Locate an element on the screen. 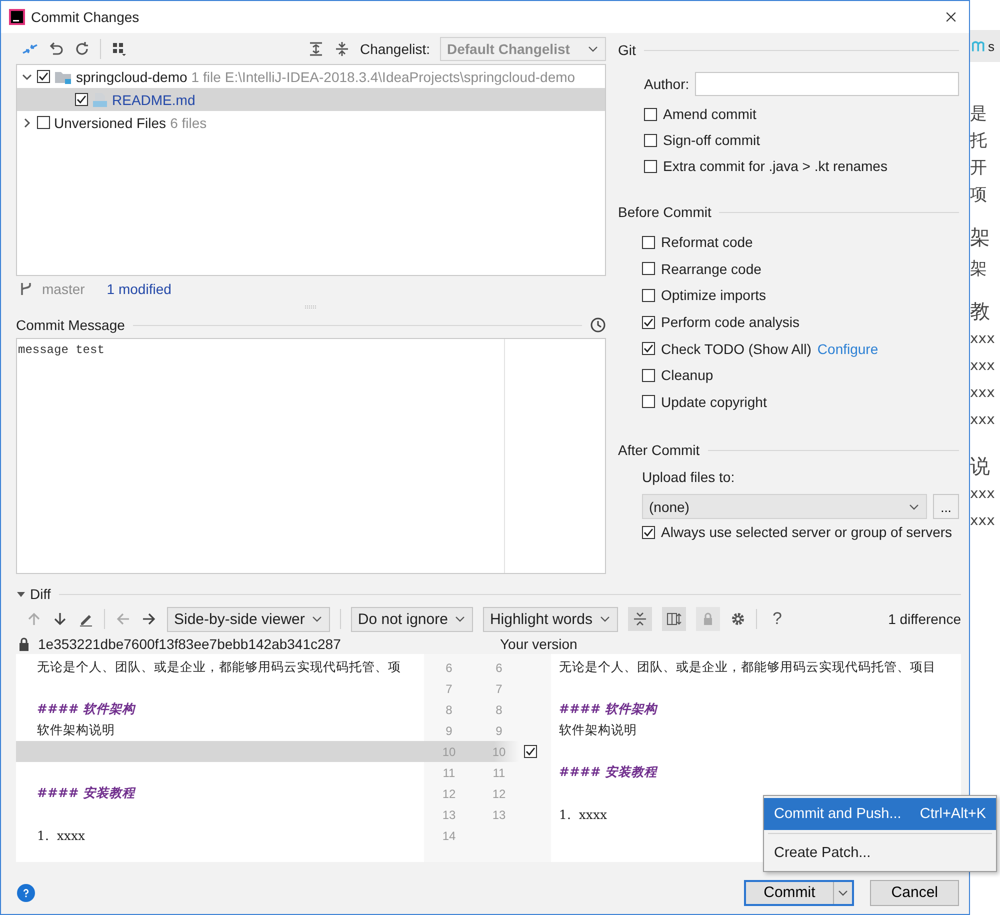  refresh-icon is located at coordinates (82, 48).